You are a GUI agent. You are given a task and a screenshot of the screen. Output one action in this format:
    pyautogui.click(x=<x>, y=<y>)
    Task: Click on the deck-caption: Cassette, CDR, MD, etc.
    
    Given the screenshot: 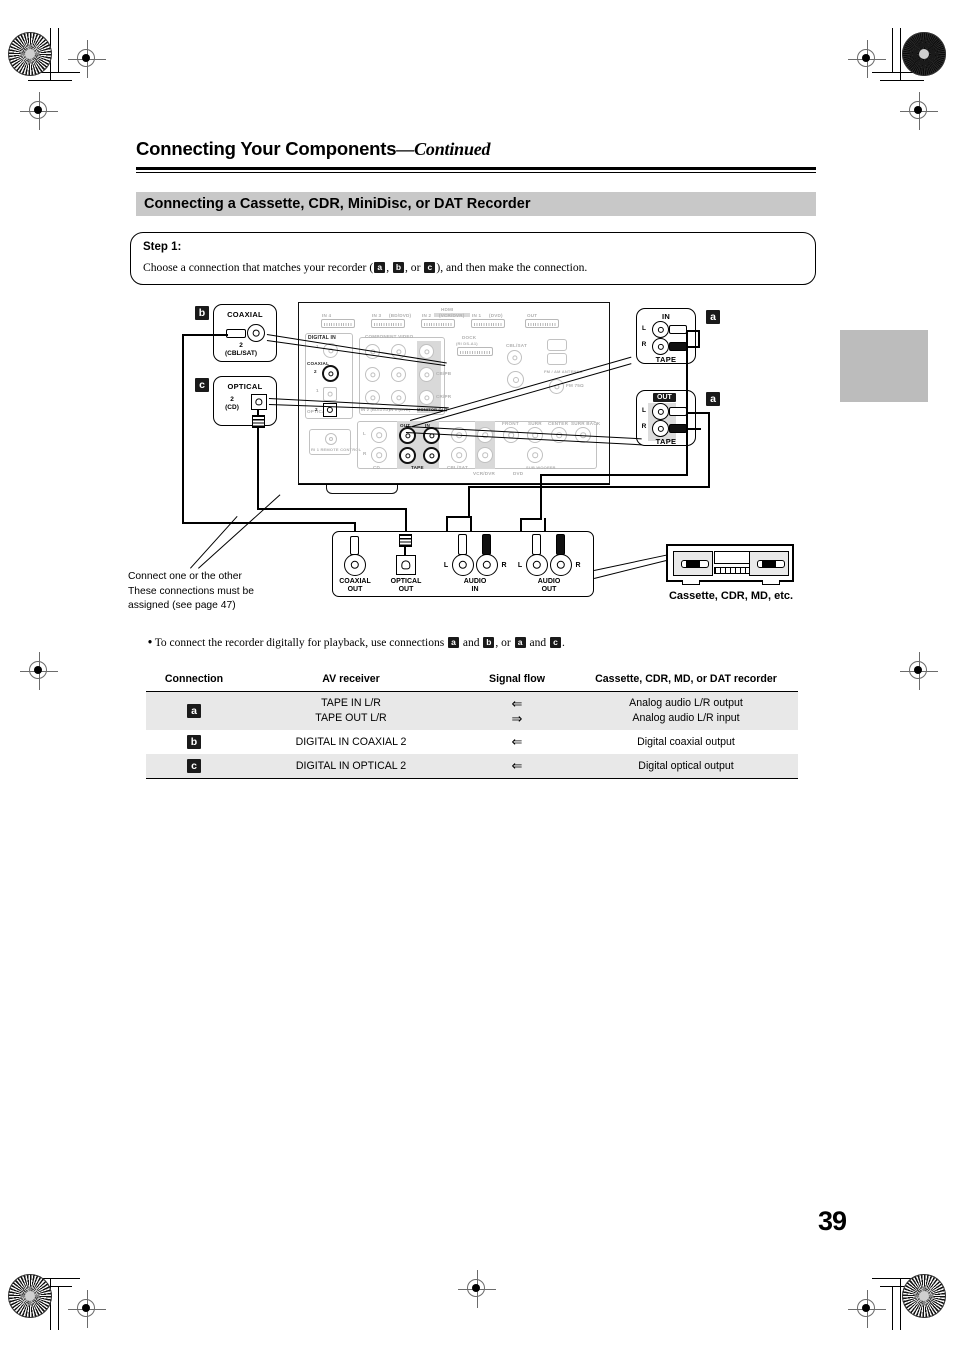 What is the action you would take?
    pyautogui.click(x=731, y=596)
    